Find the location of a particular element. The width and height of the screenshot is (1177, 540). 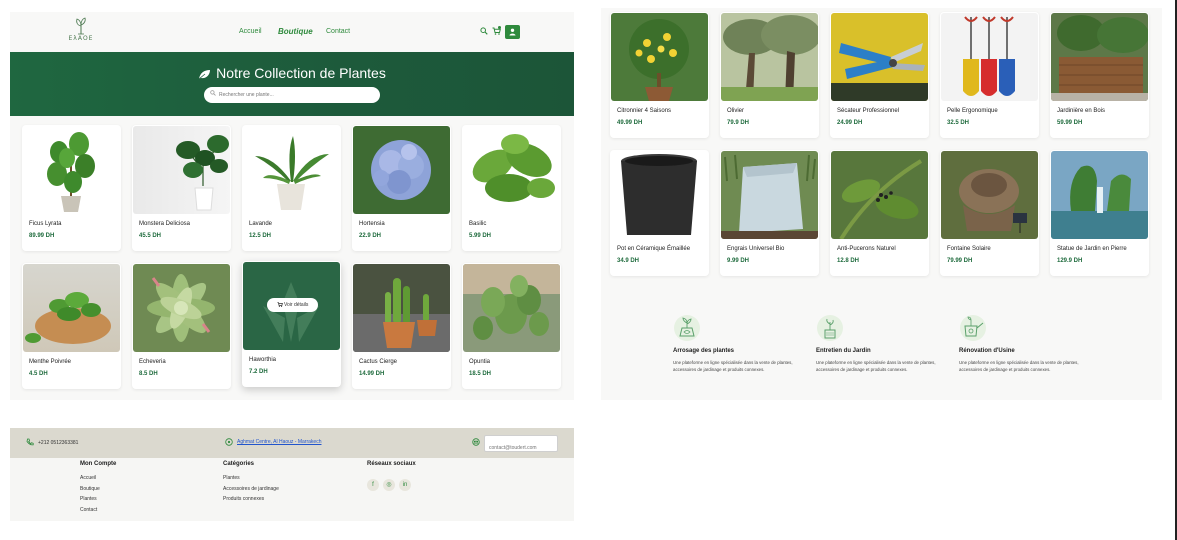

product-price: 9.99 DH is located at coordinates (738, 261).